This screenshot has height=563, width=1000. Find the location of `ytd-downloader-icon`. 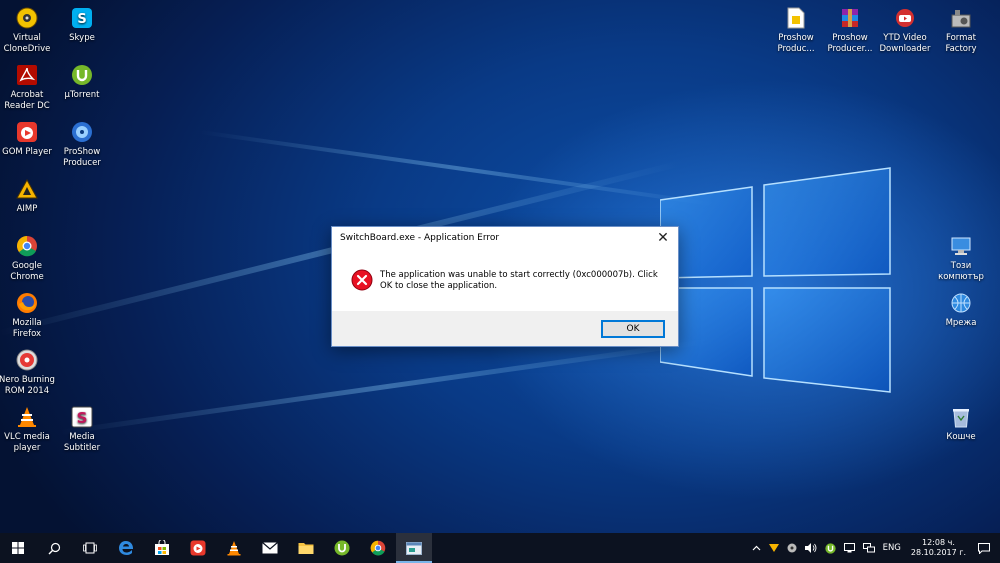

ytd-downloader-icon is located at coordinates (905, 18).